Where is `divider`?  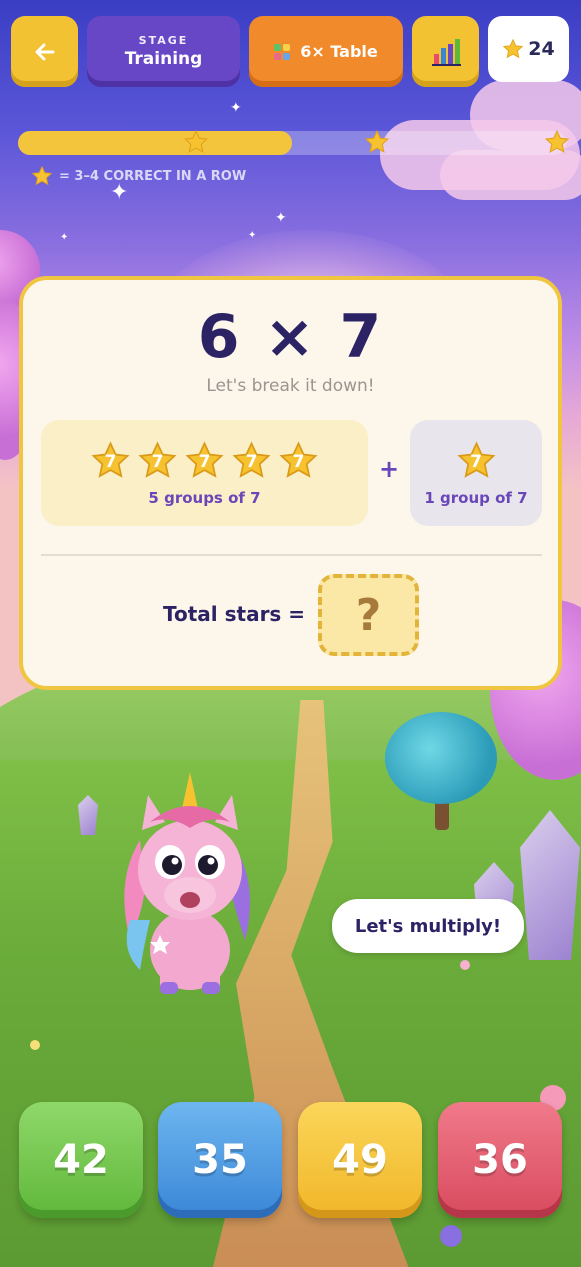
divider is located at coordinates (291, 555).